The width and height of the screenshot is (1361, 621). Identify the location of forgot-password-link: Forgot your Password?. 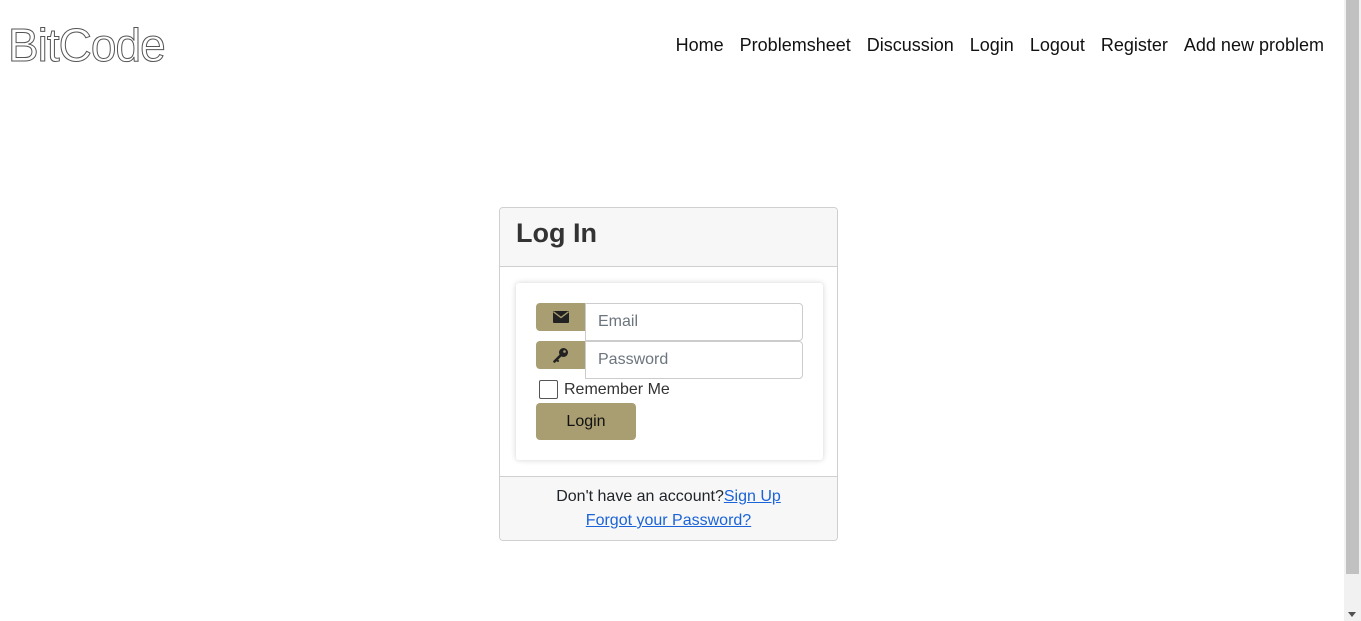
(668, 520).